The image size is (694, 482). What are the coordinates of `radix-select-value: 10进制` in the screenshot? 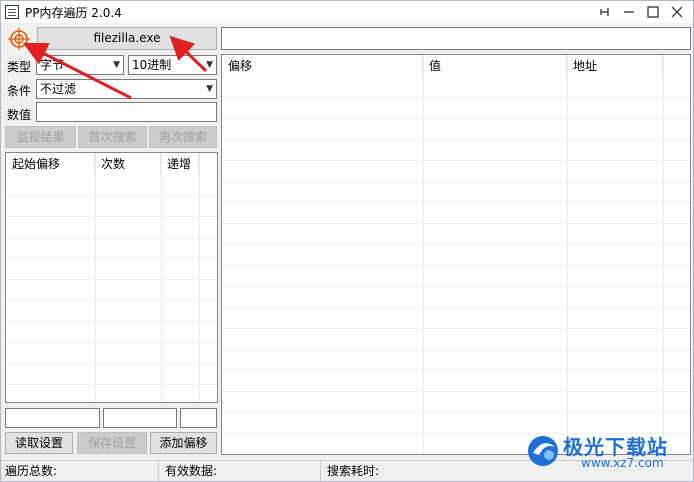 It's located at (152, 65).